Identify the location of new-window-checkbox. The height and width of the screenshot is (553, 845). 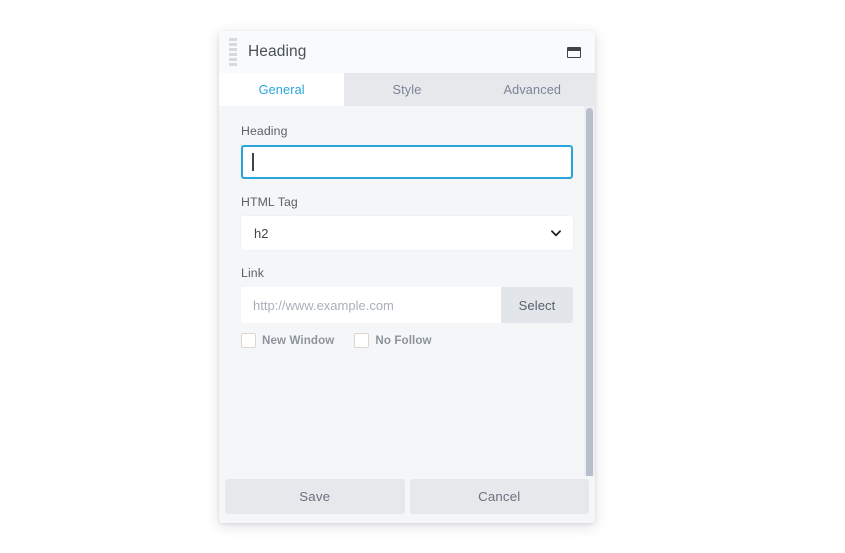
(248, 340).